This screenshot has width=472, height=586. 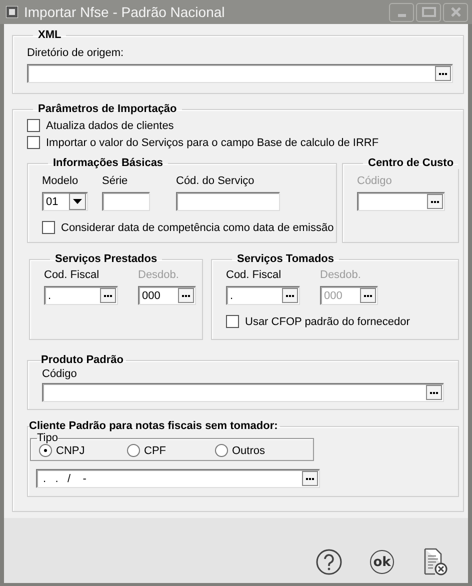 What do you see at coordinates (216, 181) in the screenshot?
I see `field-label: Cód. do Serviço` at bounding box center [216, 181].